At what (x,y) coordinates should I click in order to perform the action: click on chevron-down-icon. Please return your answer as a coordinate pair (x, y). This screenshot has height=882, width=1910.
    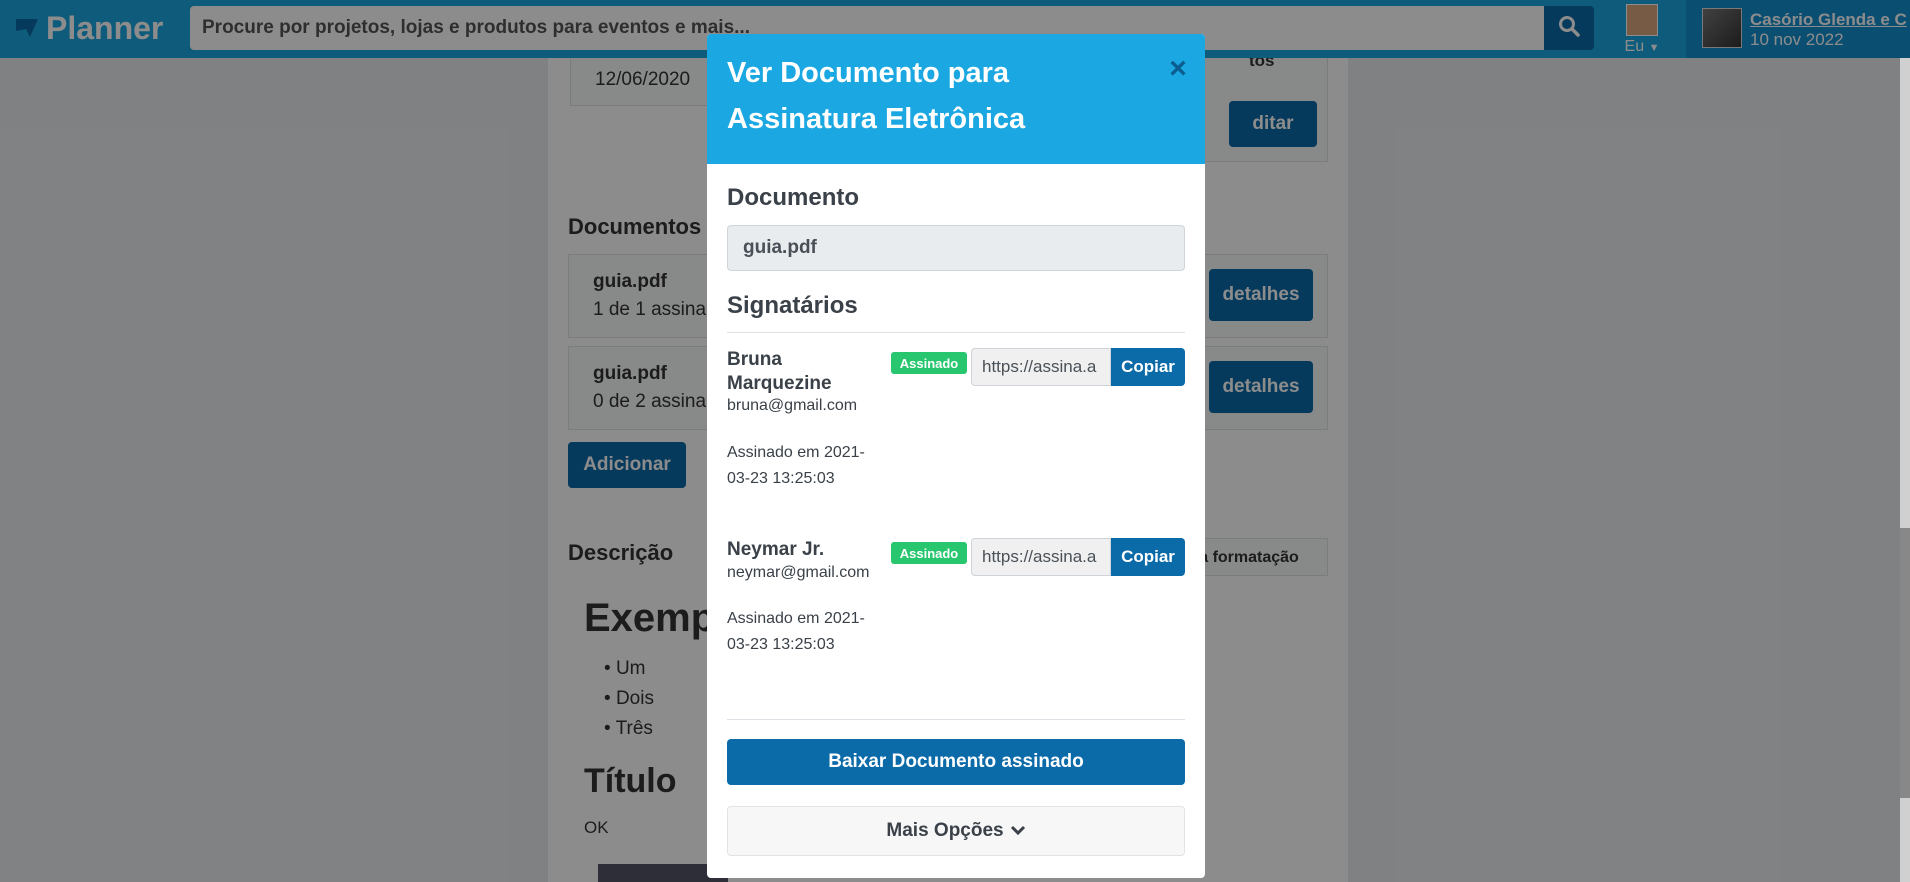
    Looking at the image, I should click on (1018, 831).